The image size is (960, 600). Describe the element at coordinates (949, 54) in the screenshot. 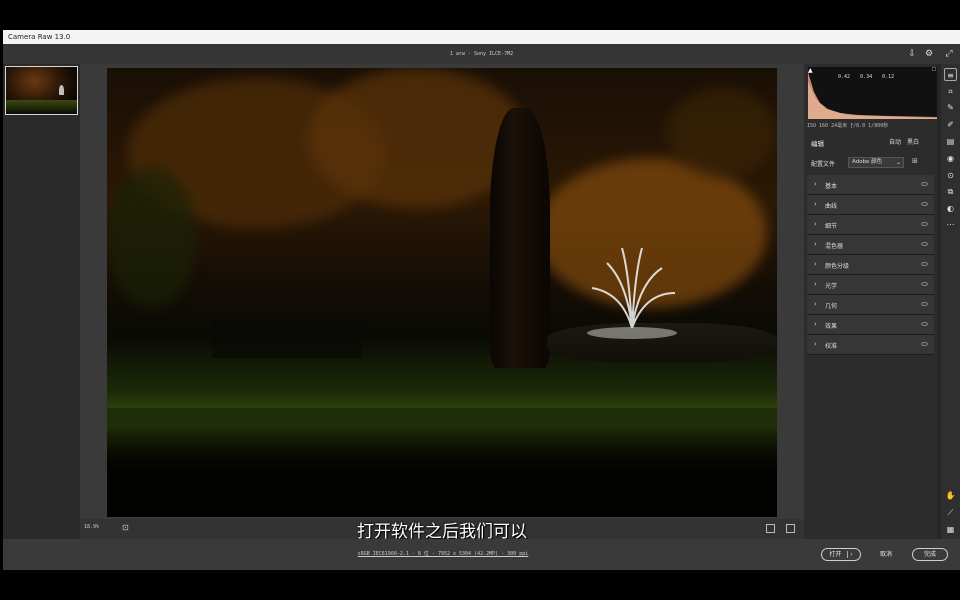

I see `expand-icon: ⤢` at that location.